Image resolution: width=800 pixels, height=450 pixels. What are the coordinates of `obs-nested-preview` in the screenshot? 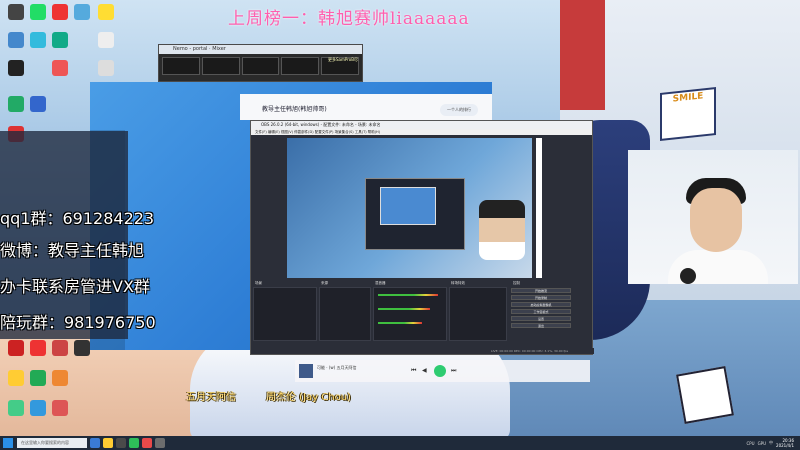 It's located at (415, 214).